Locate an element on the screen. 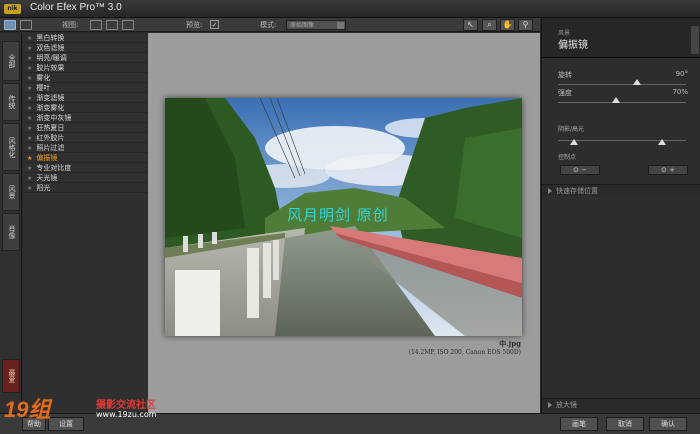 Image resolution: width=700 pixels, height=434 pixels. brush-button: 画笔 is located at coordinates (579, 424).